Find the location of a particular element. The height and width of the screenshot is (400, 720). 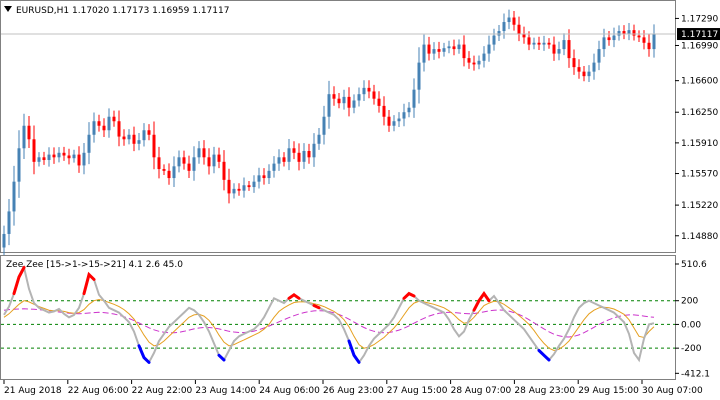

price-tick-label: 1.15910 is located at coordinates (699, 144).